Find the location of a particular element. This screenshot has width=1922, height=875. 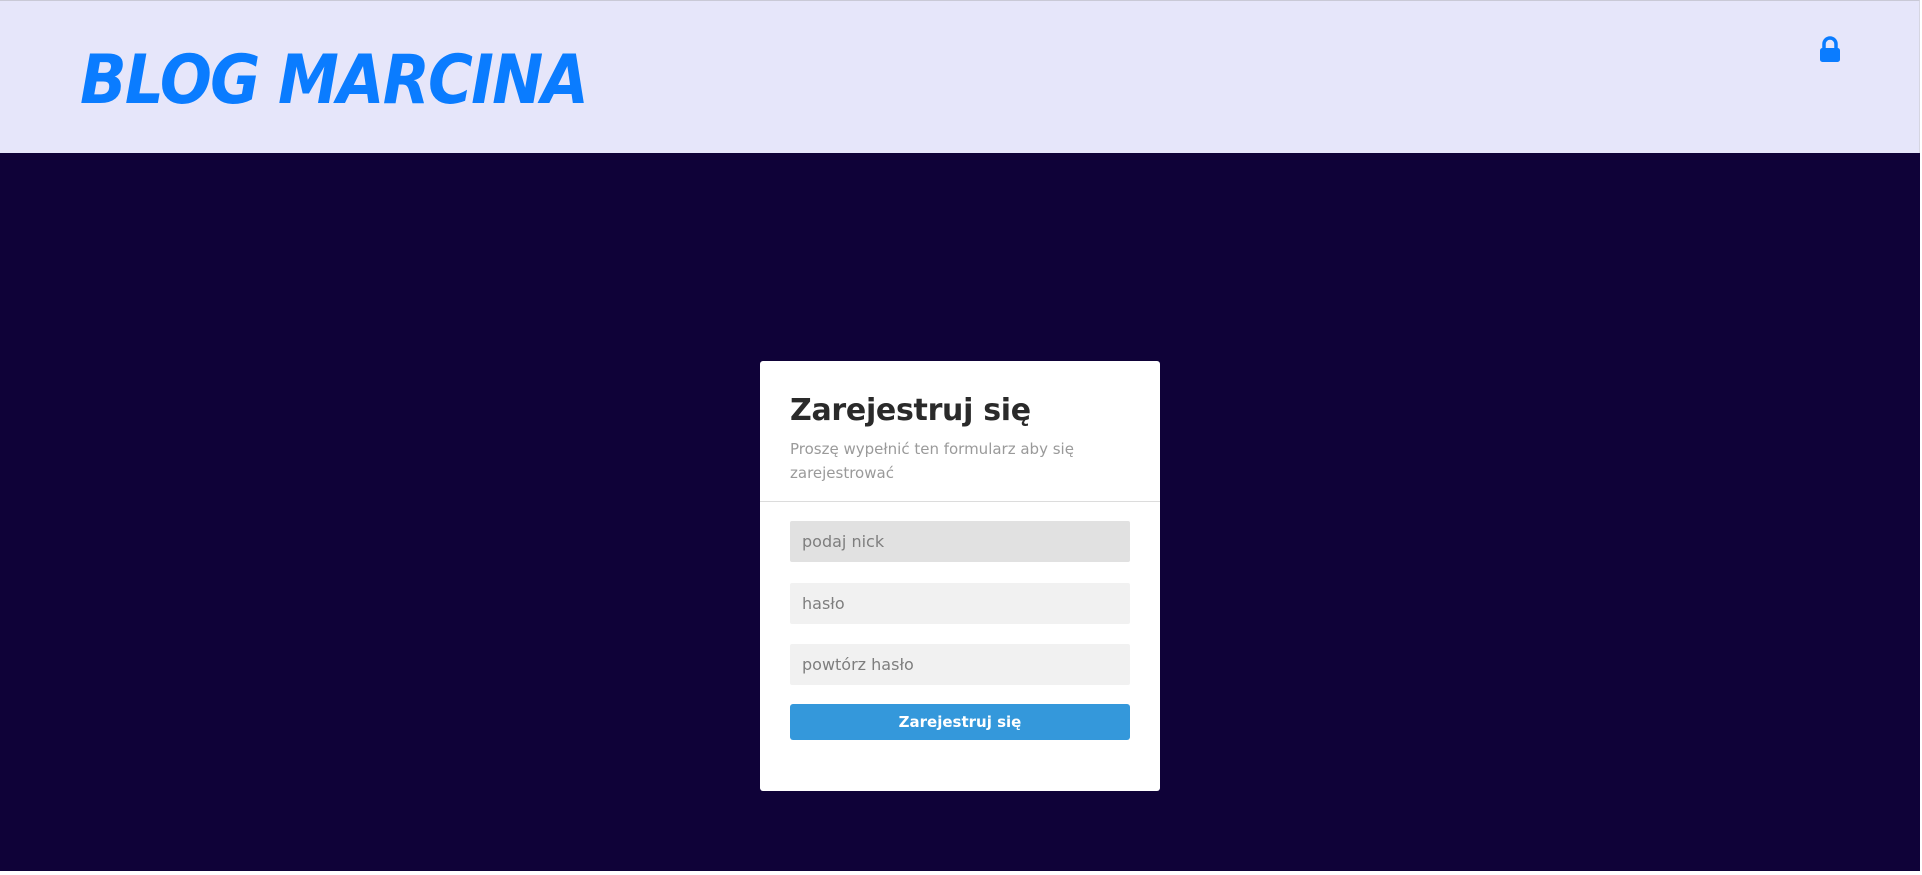

nick-input is located at coordinates (960, 541).